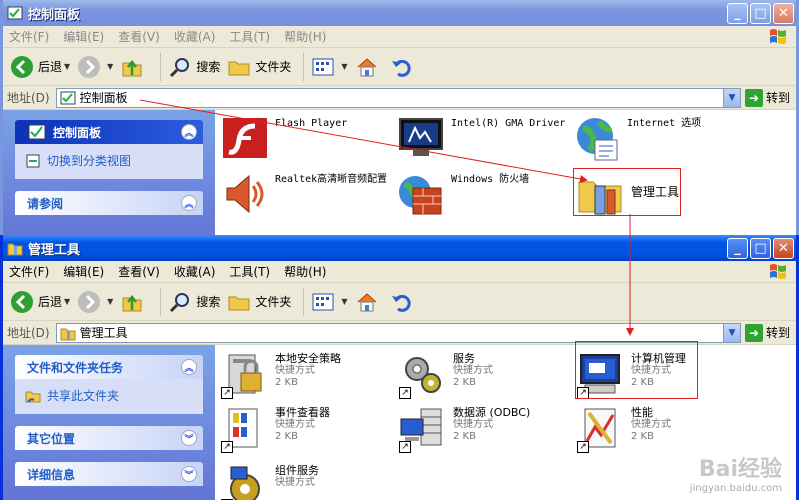  Describe the element at coordinates (597, 140) in the screenshot. I see `globe-icon` at that location.